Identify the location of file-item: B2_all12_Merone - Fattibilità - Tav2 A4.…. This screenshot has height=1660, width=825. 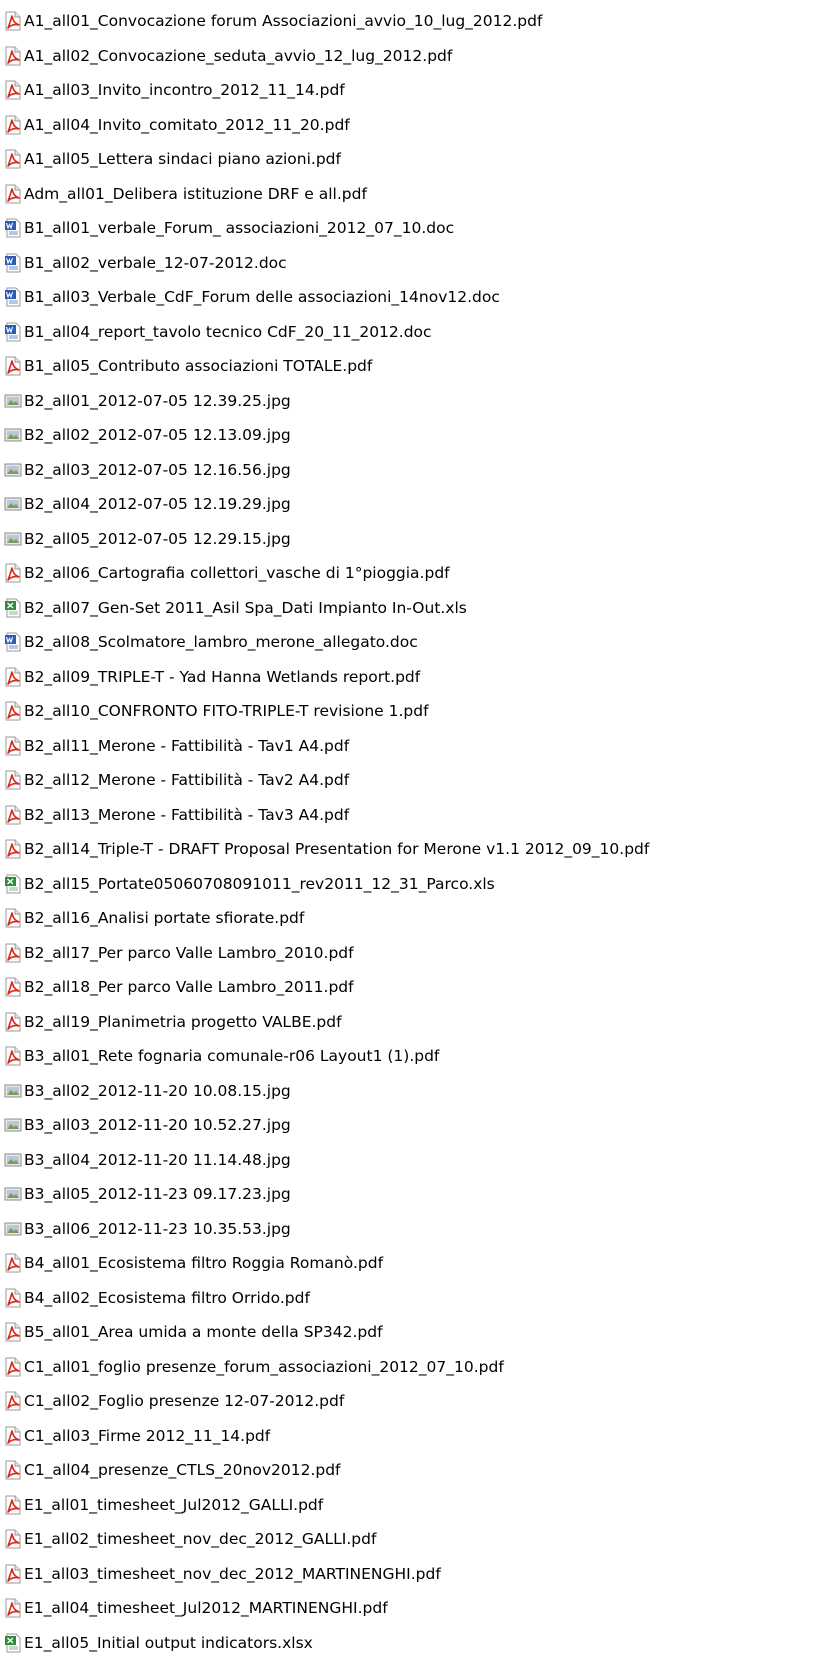
(326, 780).